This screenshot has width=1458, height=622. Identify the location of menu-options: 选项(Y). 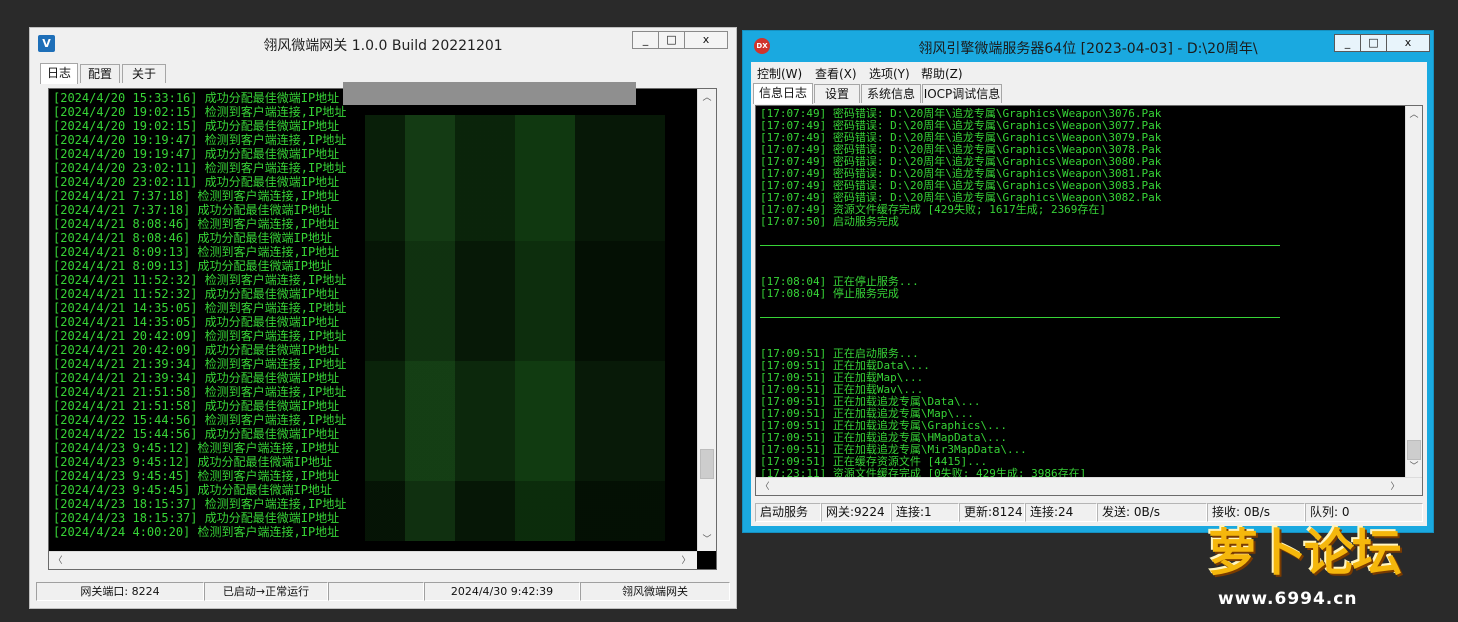
(889, 73).